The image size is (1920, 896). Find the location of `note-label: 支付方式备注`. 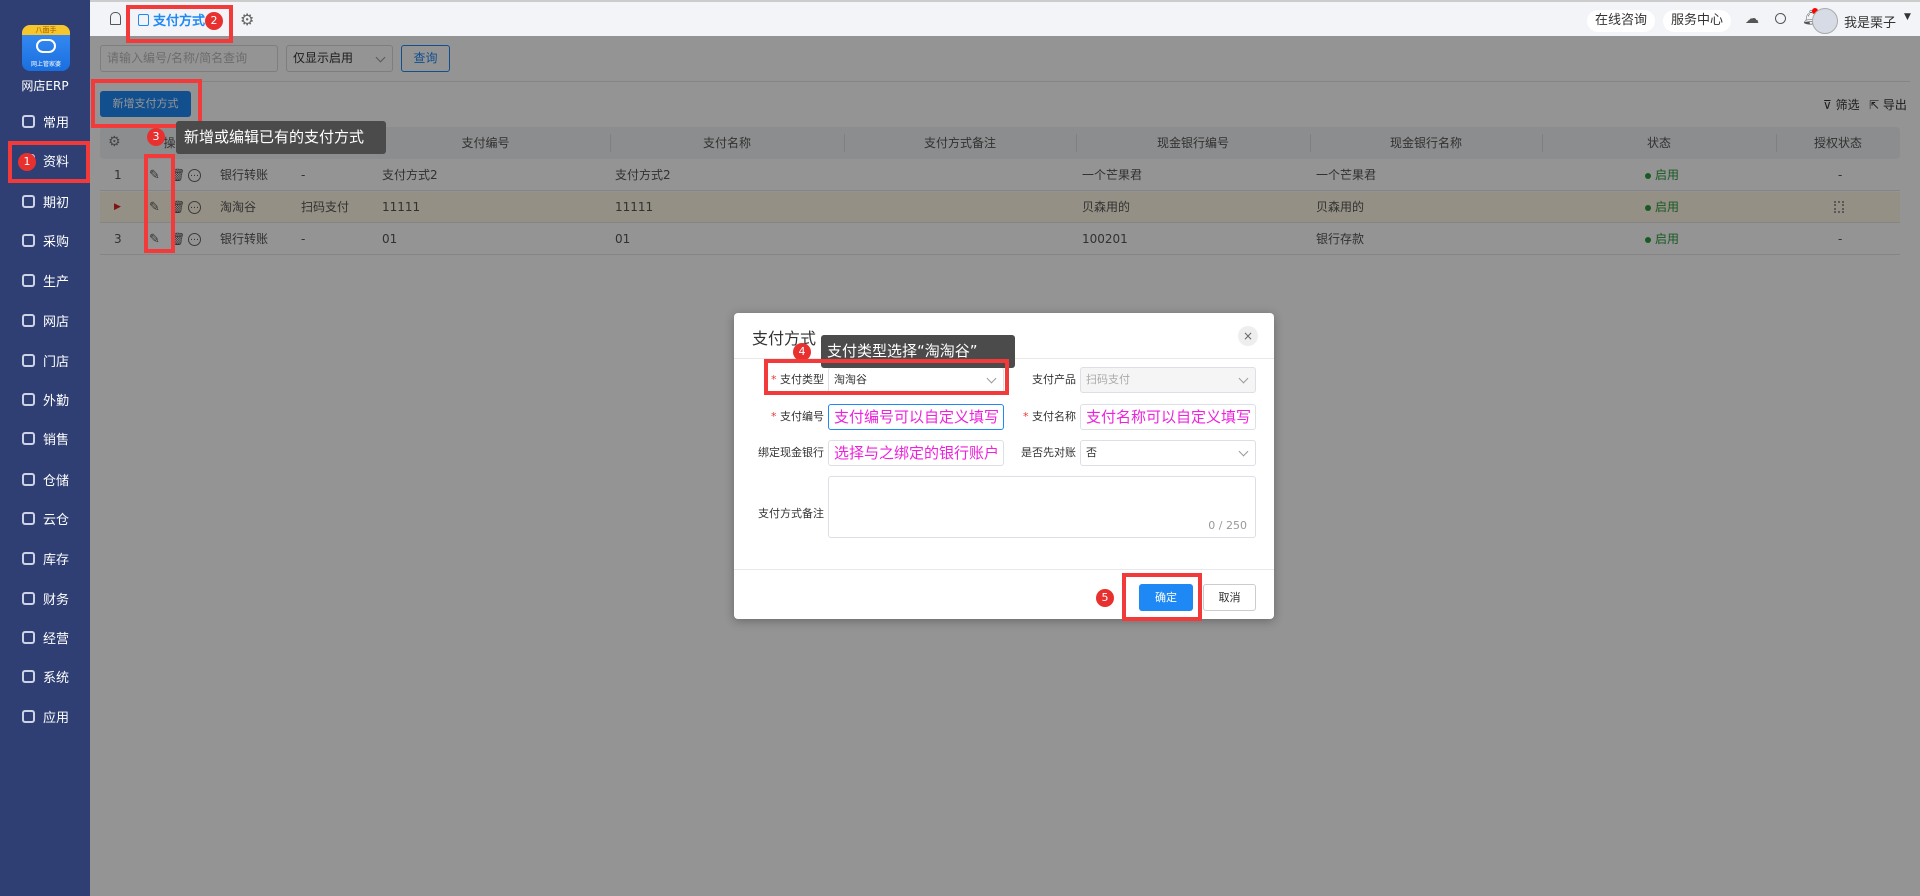

note-label: 支付方式备注 is located at coordinates (791, 513).